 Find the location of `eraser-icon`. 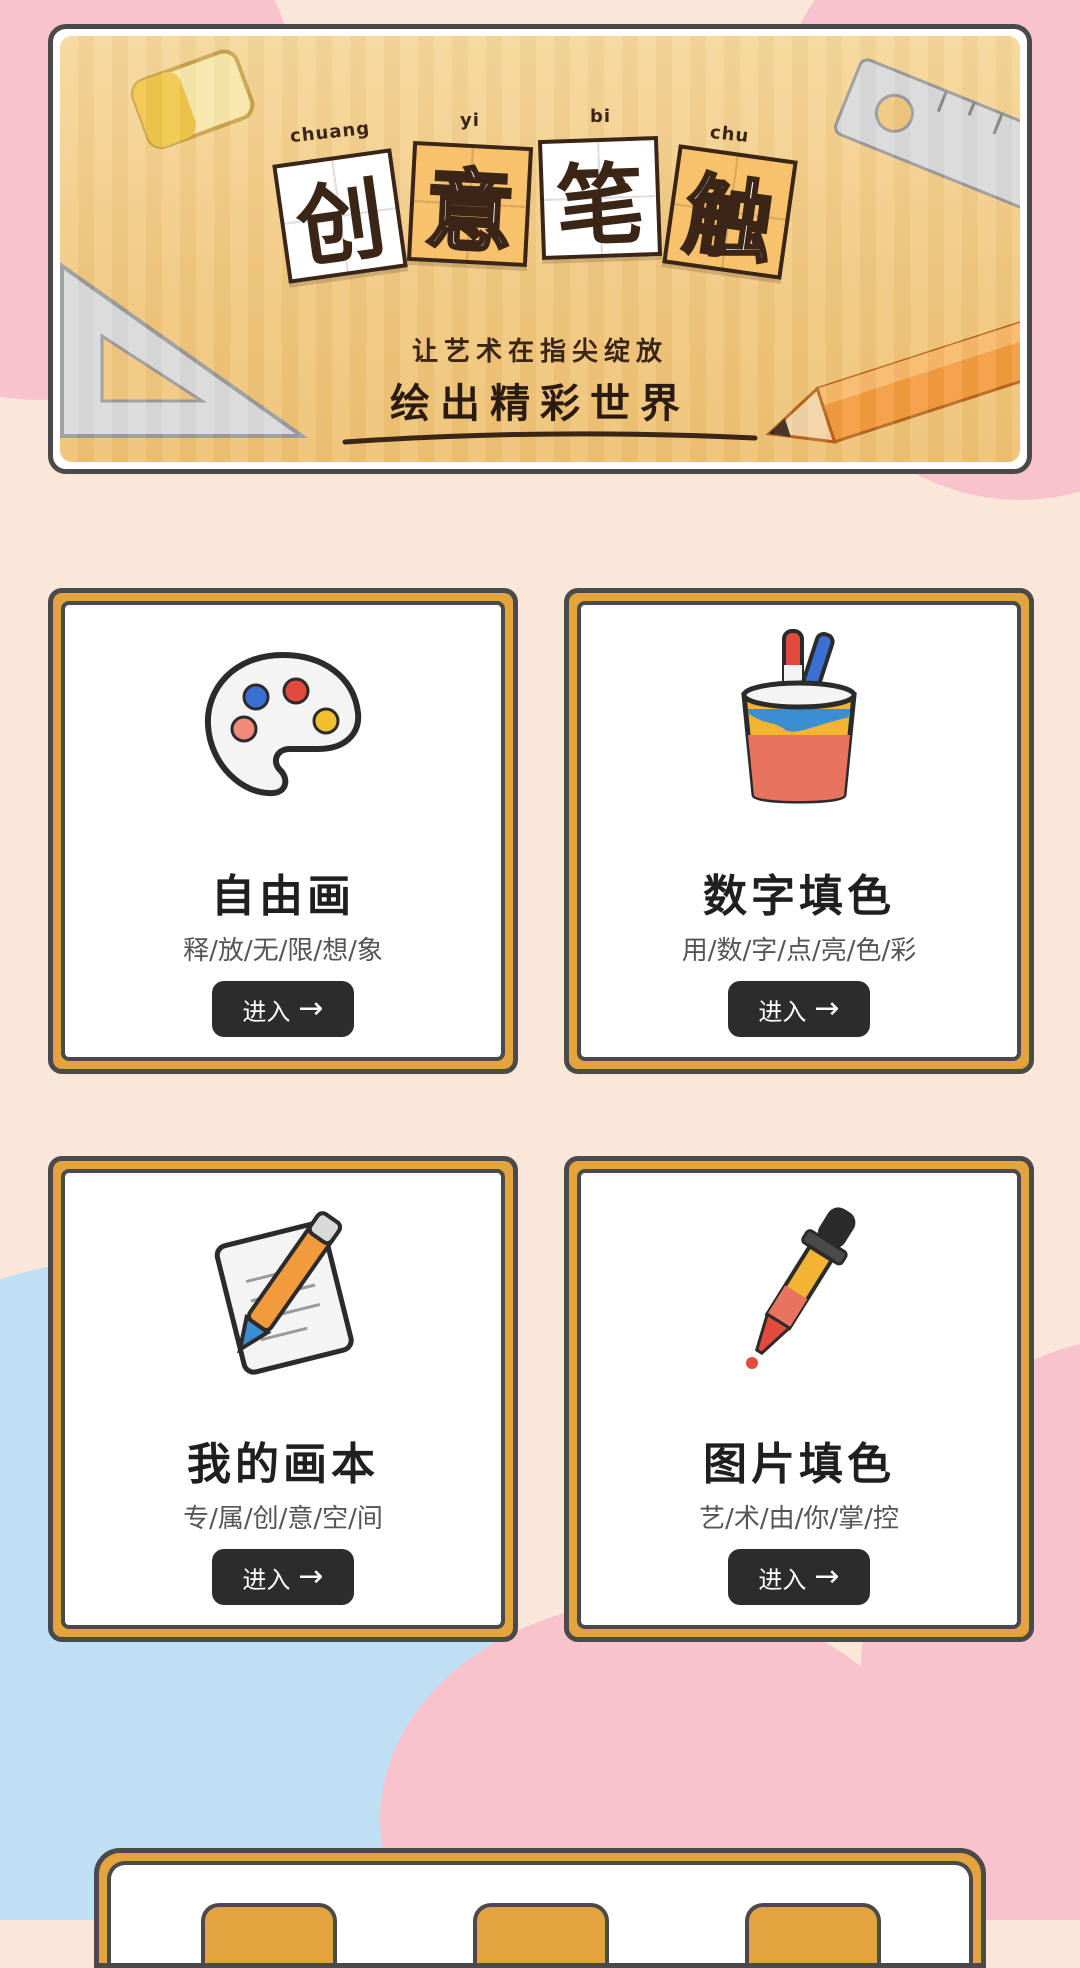

eraser-icon is located at coordinates (192, 99).